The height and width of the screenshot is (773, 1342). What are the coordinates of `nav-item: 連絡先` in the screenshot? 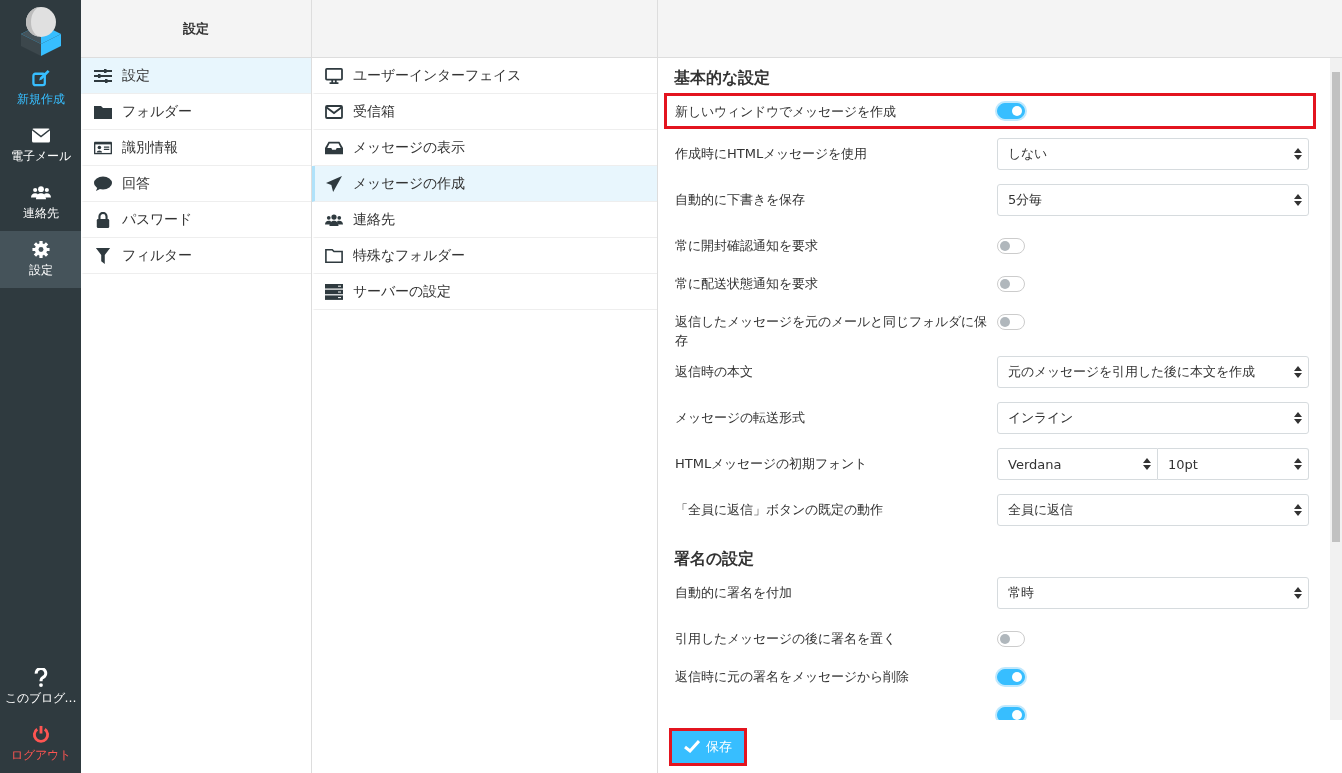 It's located at (40, 202).